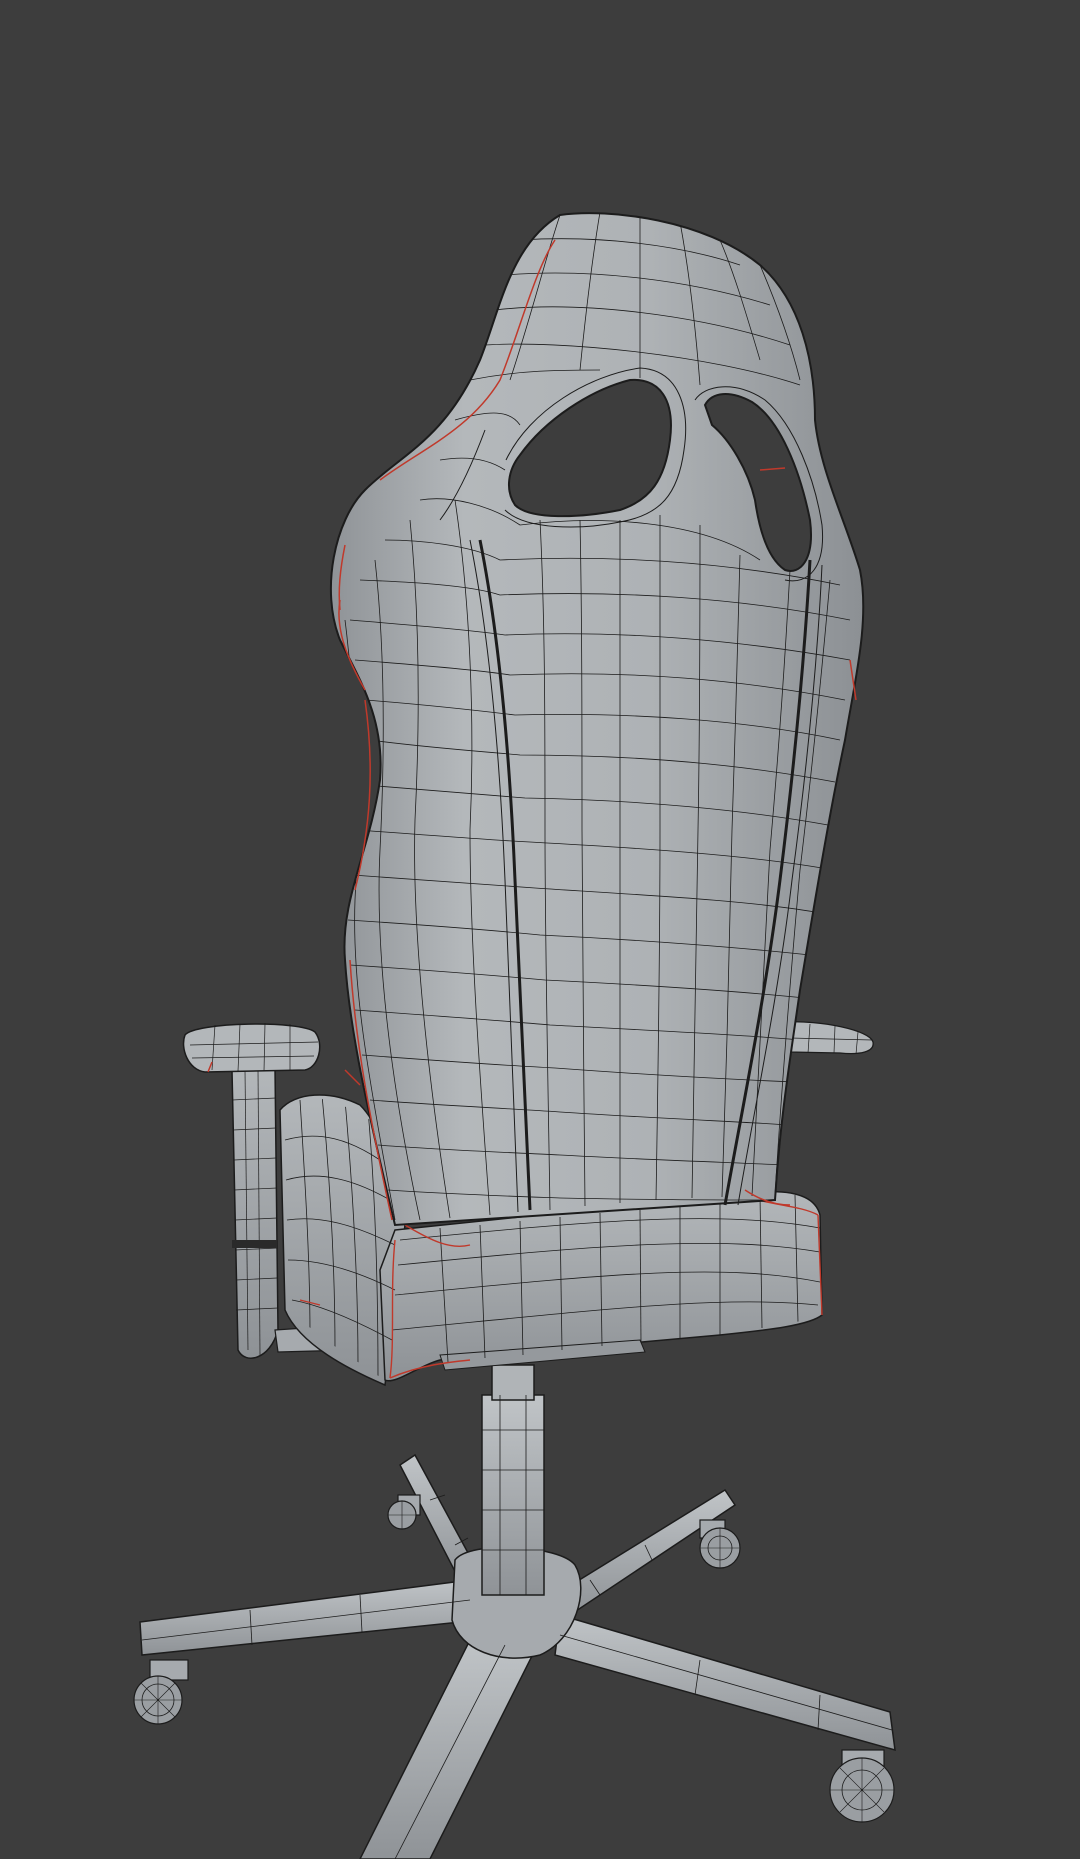 The image size is (1080, 1859). I want to click on leg-front-left, so click(310, 1617).